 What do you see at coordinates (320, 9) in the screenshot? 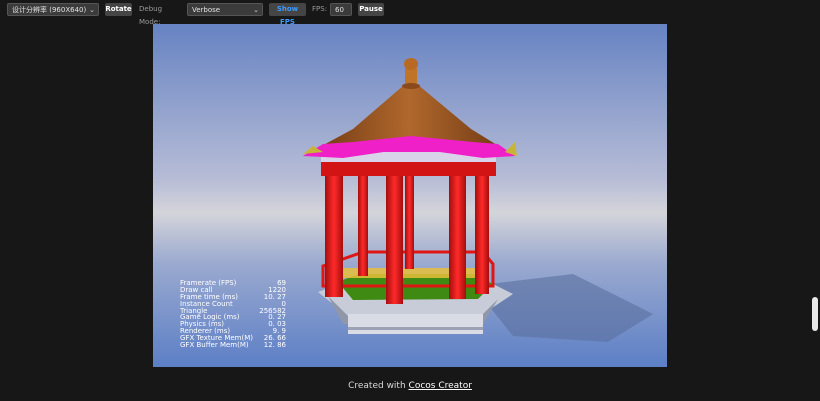
I see `fps-label: FPS:` at bounding box center [320, 9].